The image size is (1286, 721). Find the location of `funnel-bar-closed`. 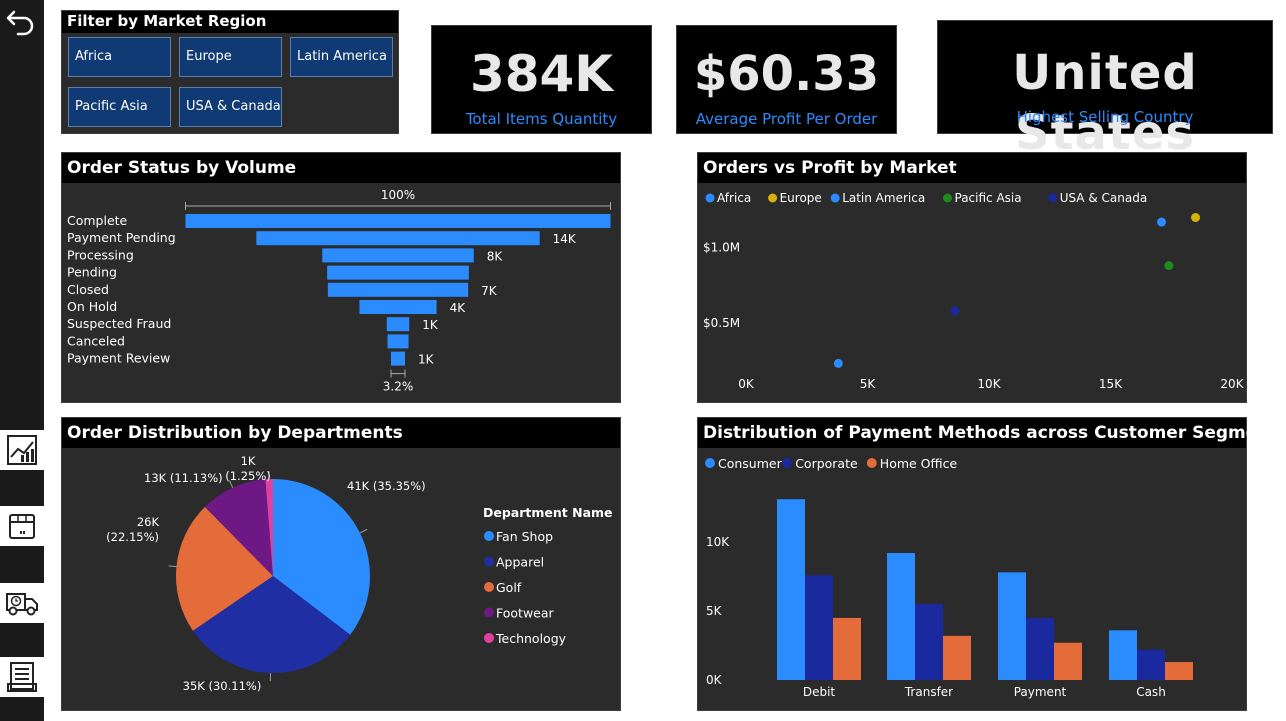

funnel-bar-closed is located at coordinates (398, 289).